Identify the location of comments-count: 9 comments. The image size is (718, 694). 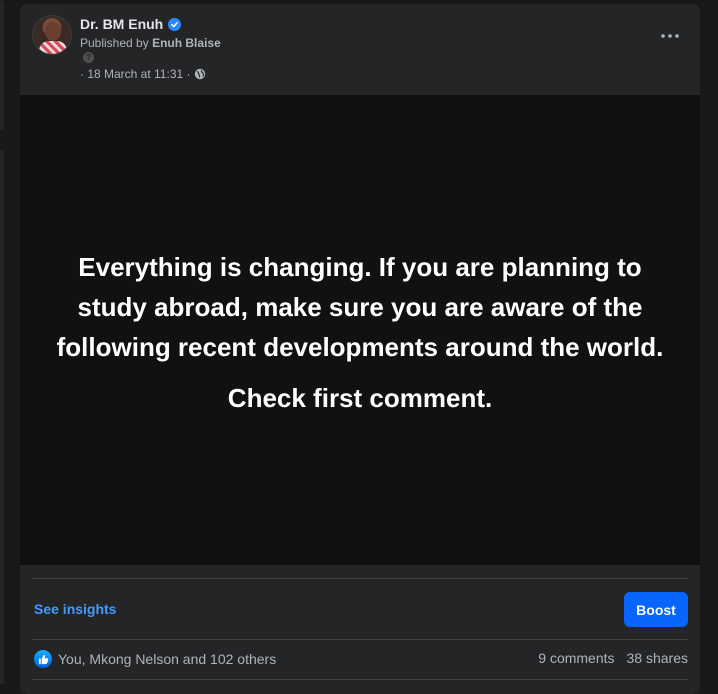
(576, 658).